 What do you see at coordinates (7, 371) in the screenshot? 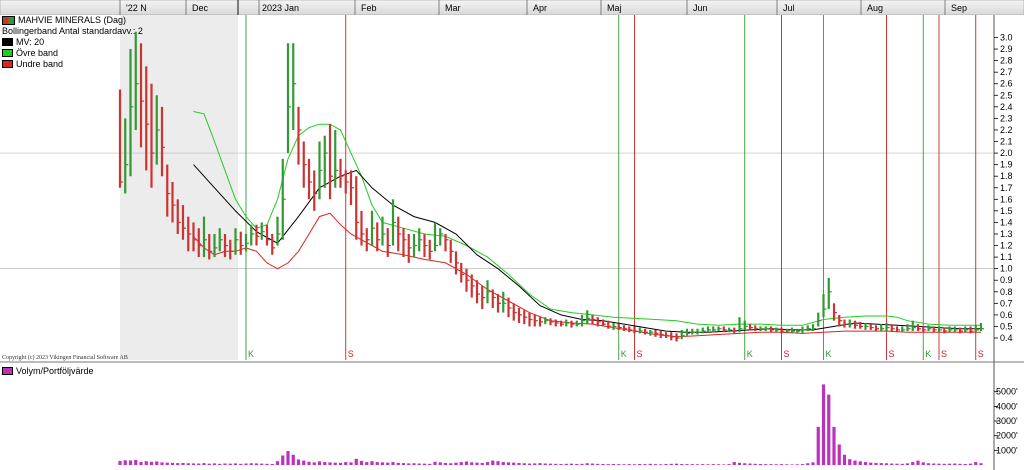
I see `volume-swatch-icon` at bounding box center [7, 371].